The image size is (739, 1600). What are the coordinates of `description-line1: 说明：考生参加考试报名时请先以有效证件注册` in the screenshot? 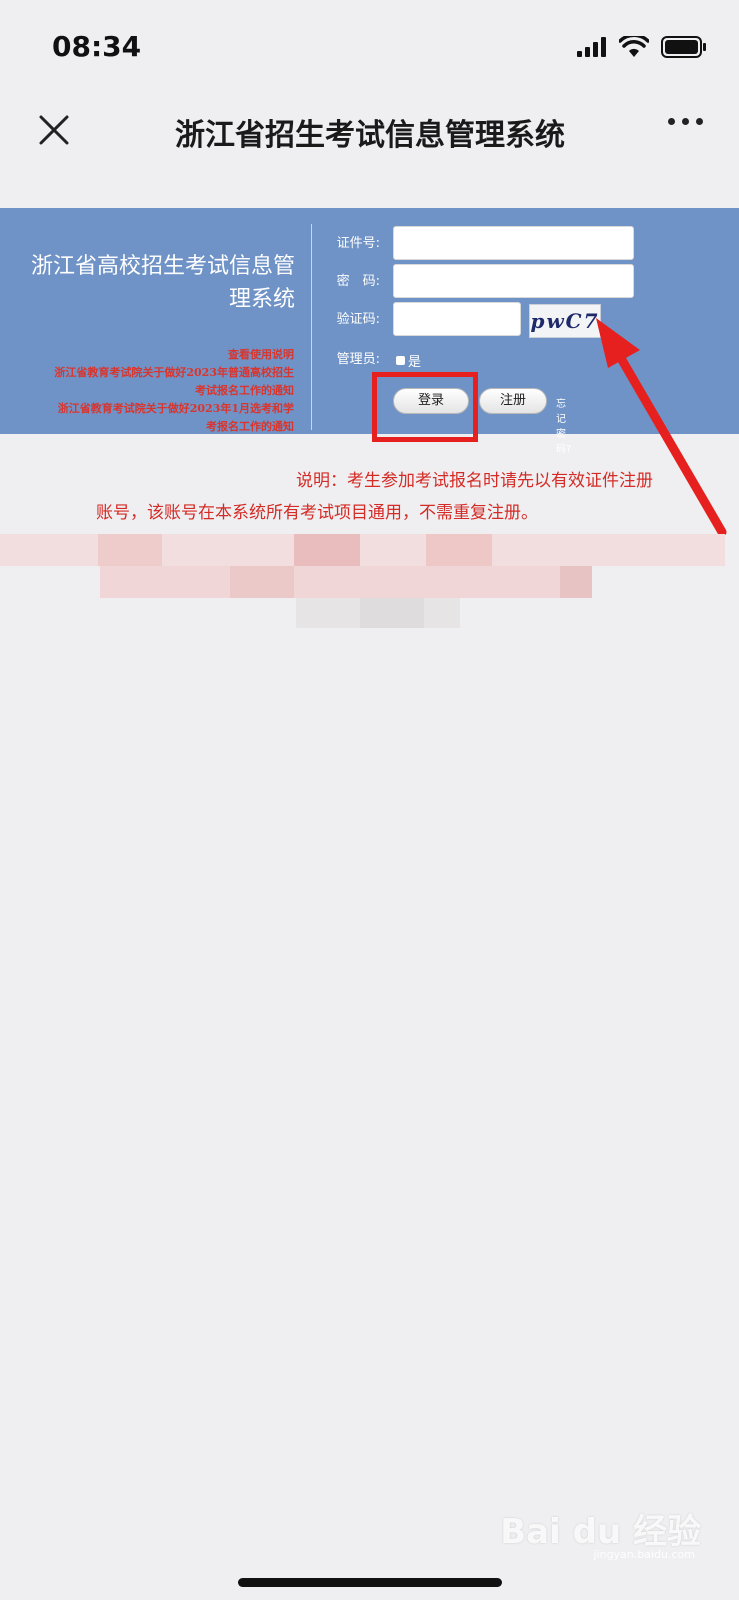 It's located at (474, 481).